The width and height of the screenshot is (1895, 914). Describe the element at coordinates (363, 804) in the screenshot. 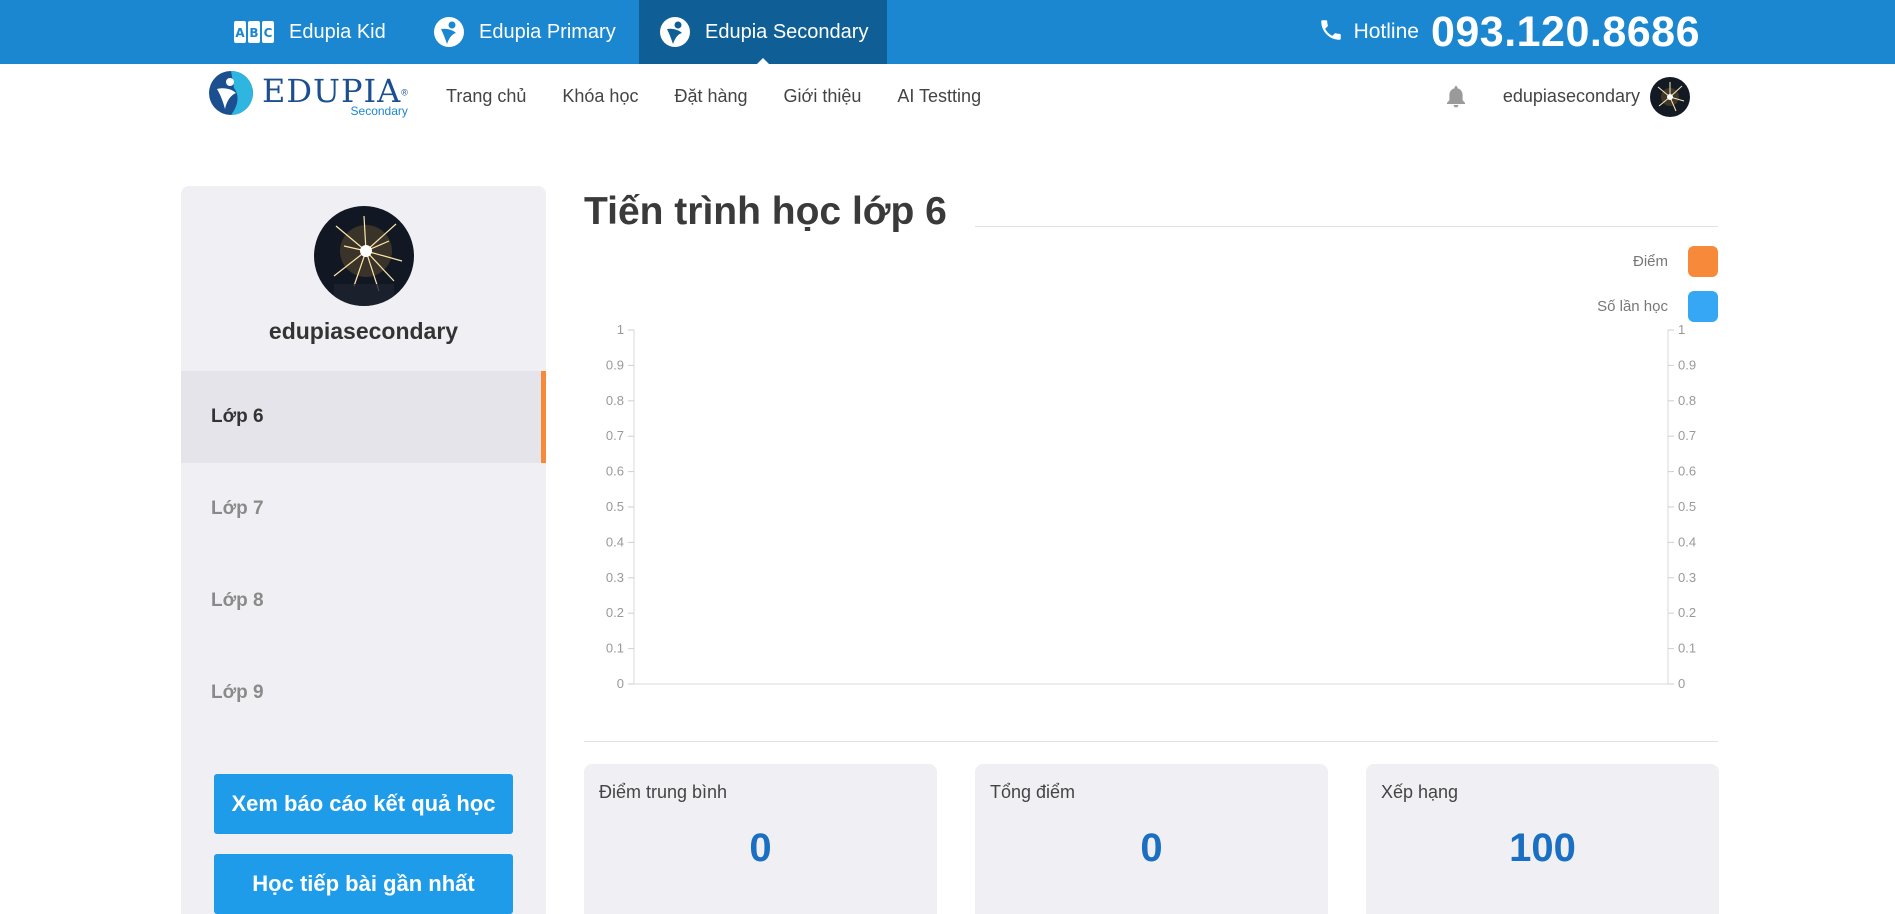

I see `view-report-button: Xem báo cáo kết quả học` at that location.